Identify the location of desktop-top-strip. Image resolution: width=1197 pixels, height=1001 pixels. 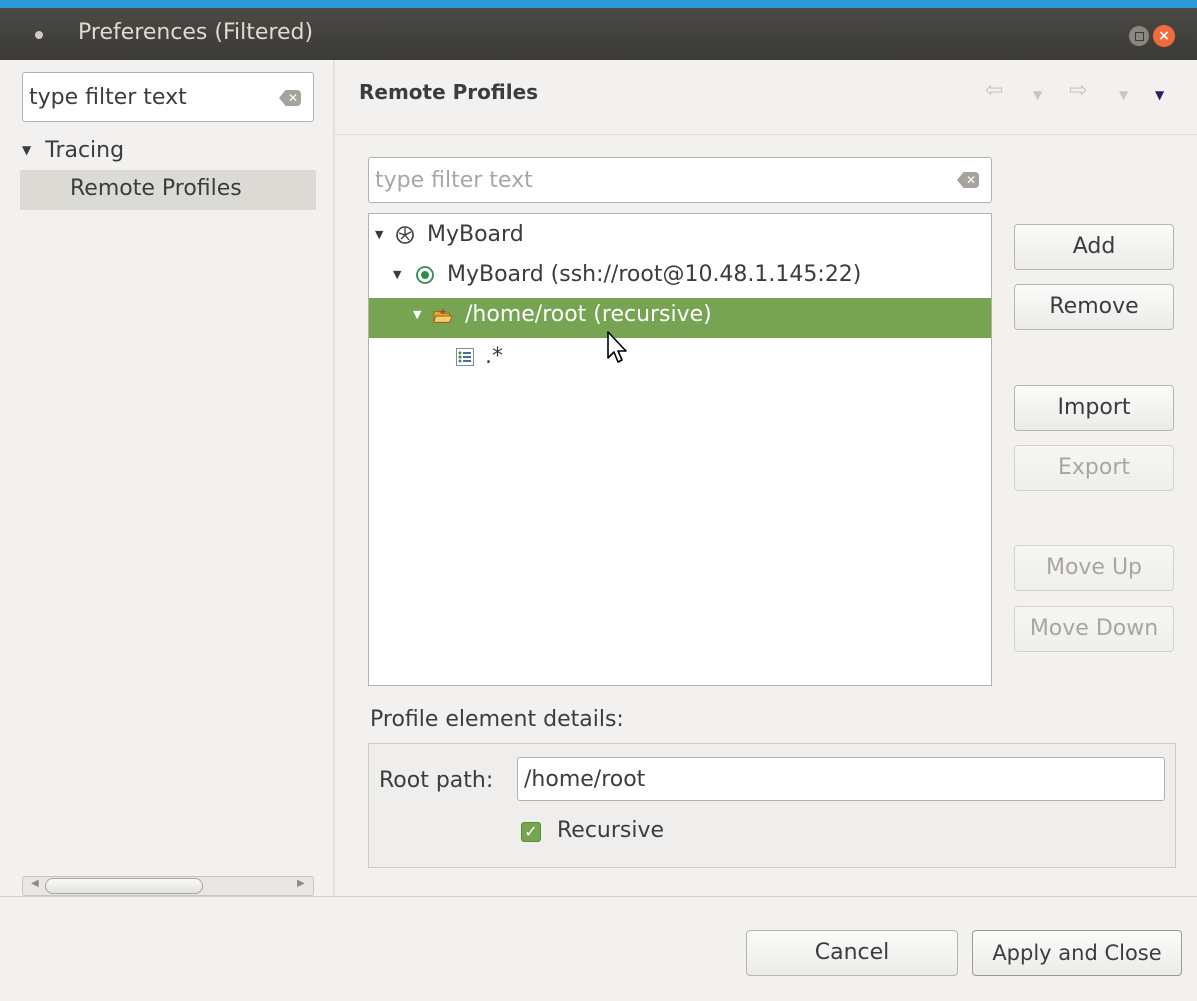
(598, 4).